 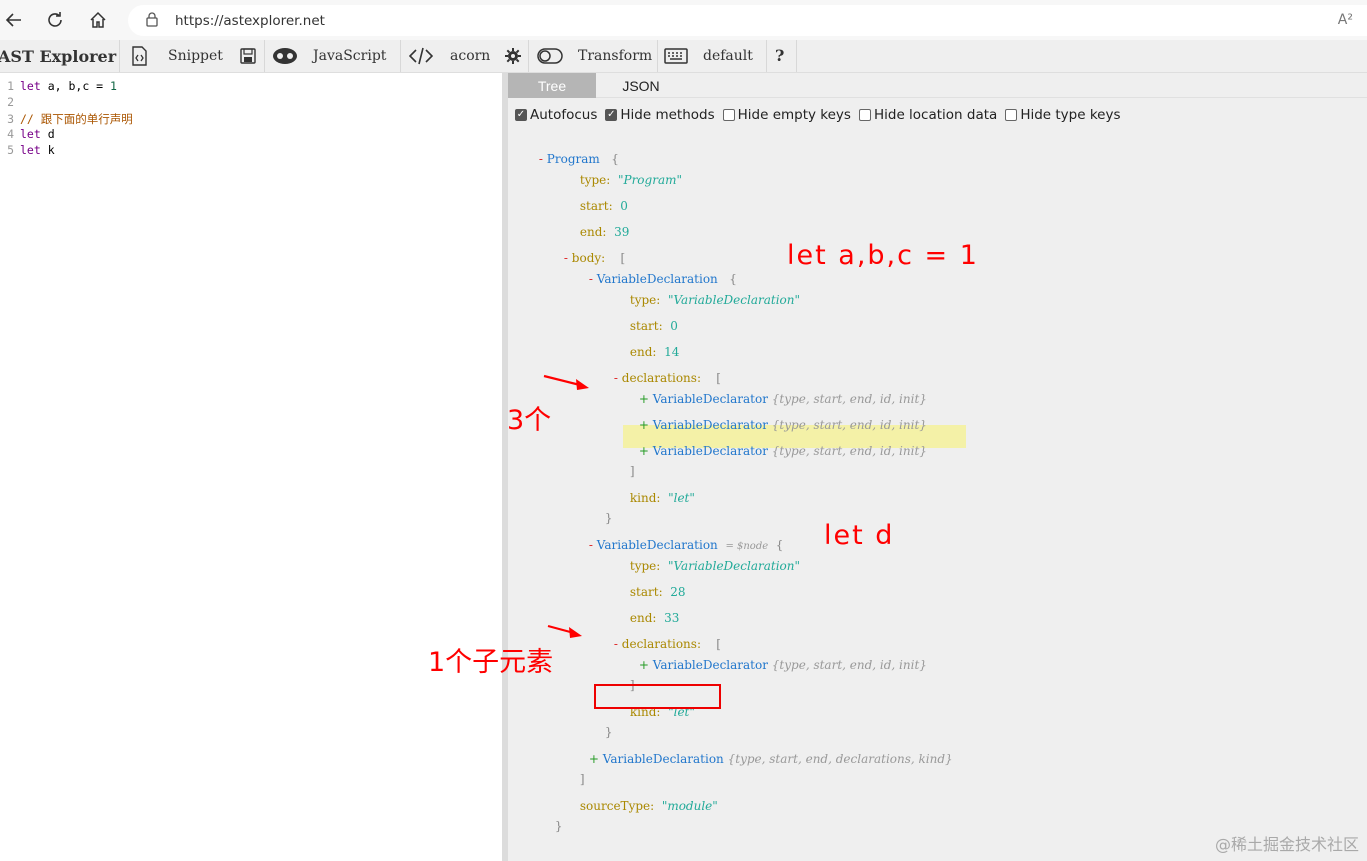 What do you see at coordinates (10, 86) in the screenshot?
I see `line-number: 1` at bounding box center [10, 86].